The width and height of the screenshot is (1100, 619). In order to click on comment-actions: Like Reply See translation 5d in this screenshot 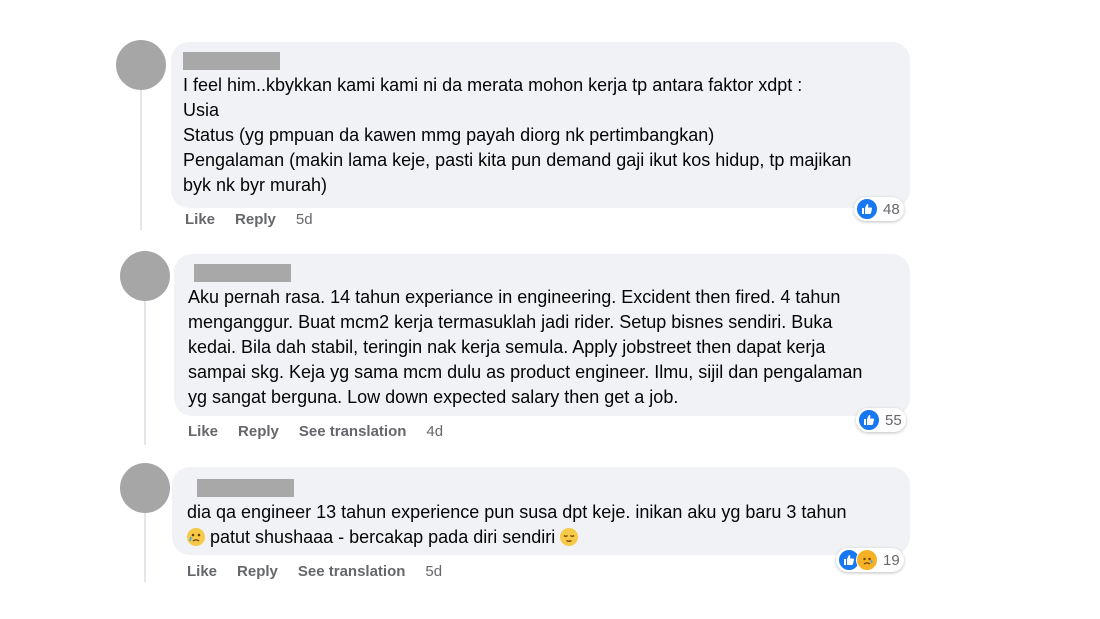, I will do `click(324, 571)`.